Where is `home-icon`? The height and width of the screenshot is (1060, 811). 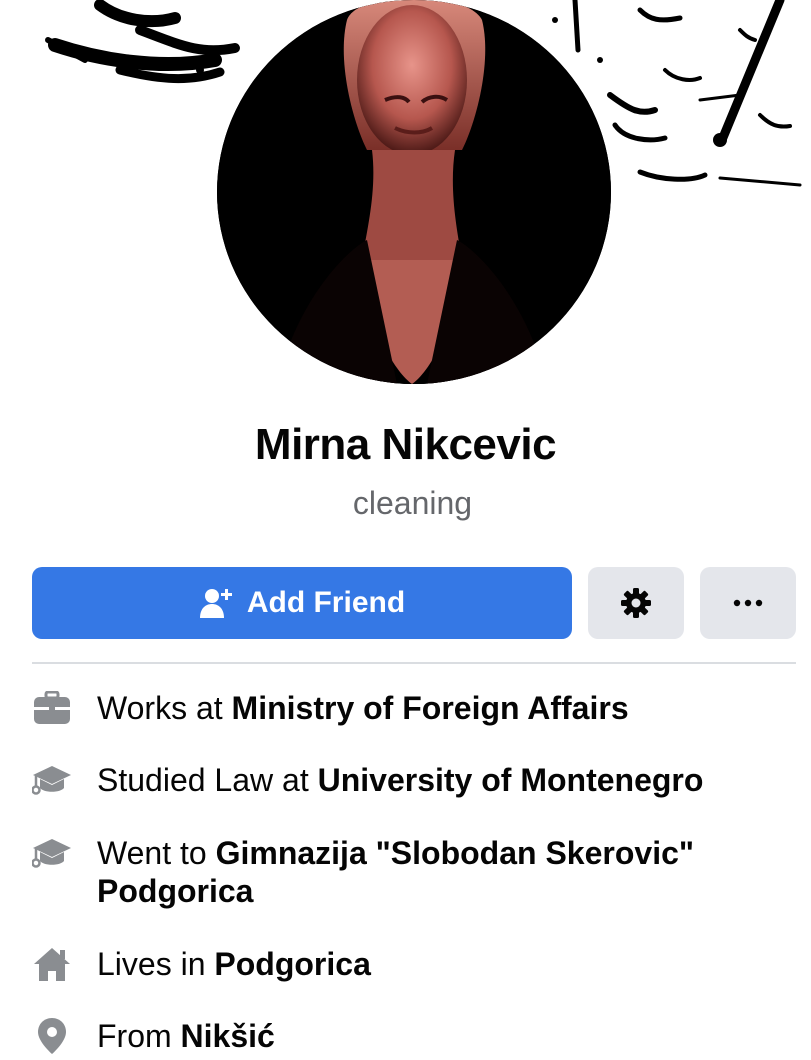 home-icon is located at coordinates (52, 964).